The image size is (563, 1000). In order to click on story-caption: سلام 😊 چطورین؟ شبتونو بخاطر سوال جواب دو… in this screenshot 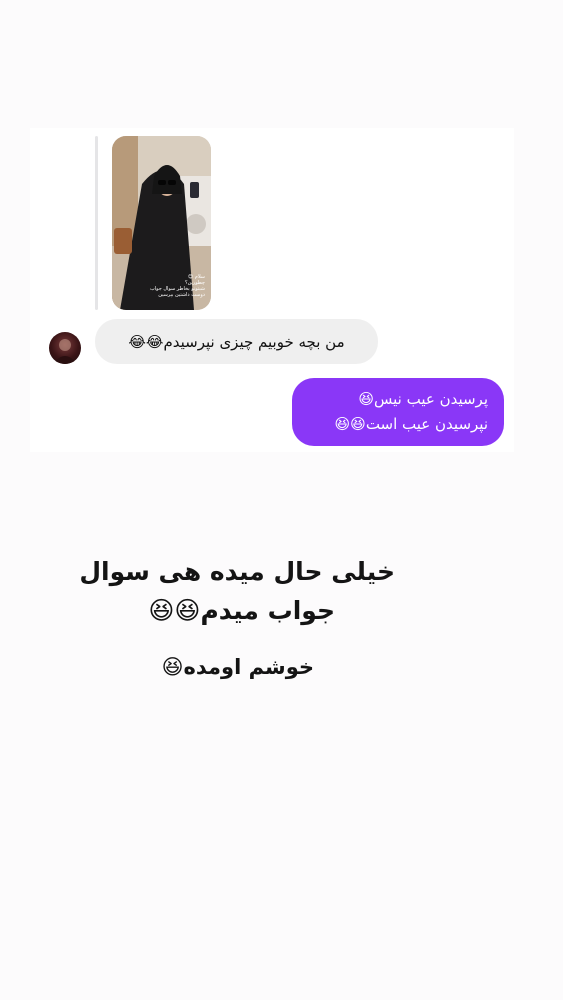, I will do `click(177, 286)`.